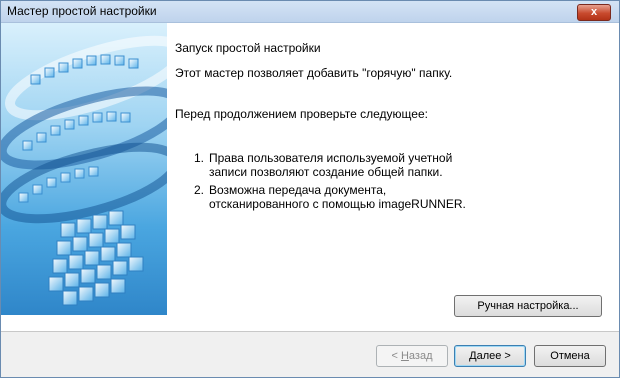 Image resolution: width=620 pixels, height=378 pixels. I want to click on check-prompt: Перед продолжением проверьте следующее:, so click(301, 114).